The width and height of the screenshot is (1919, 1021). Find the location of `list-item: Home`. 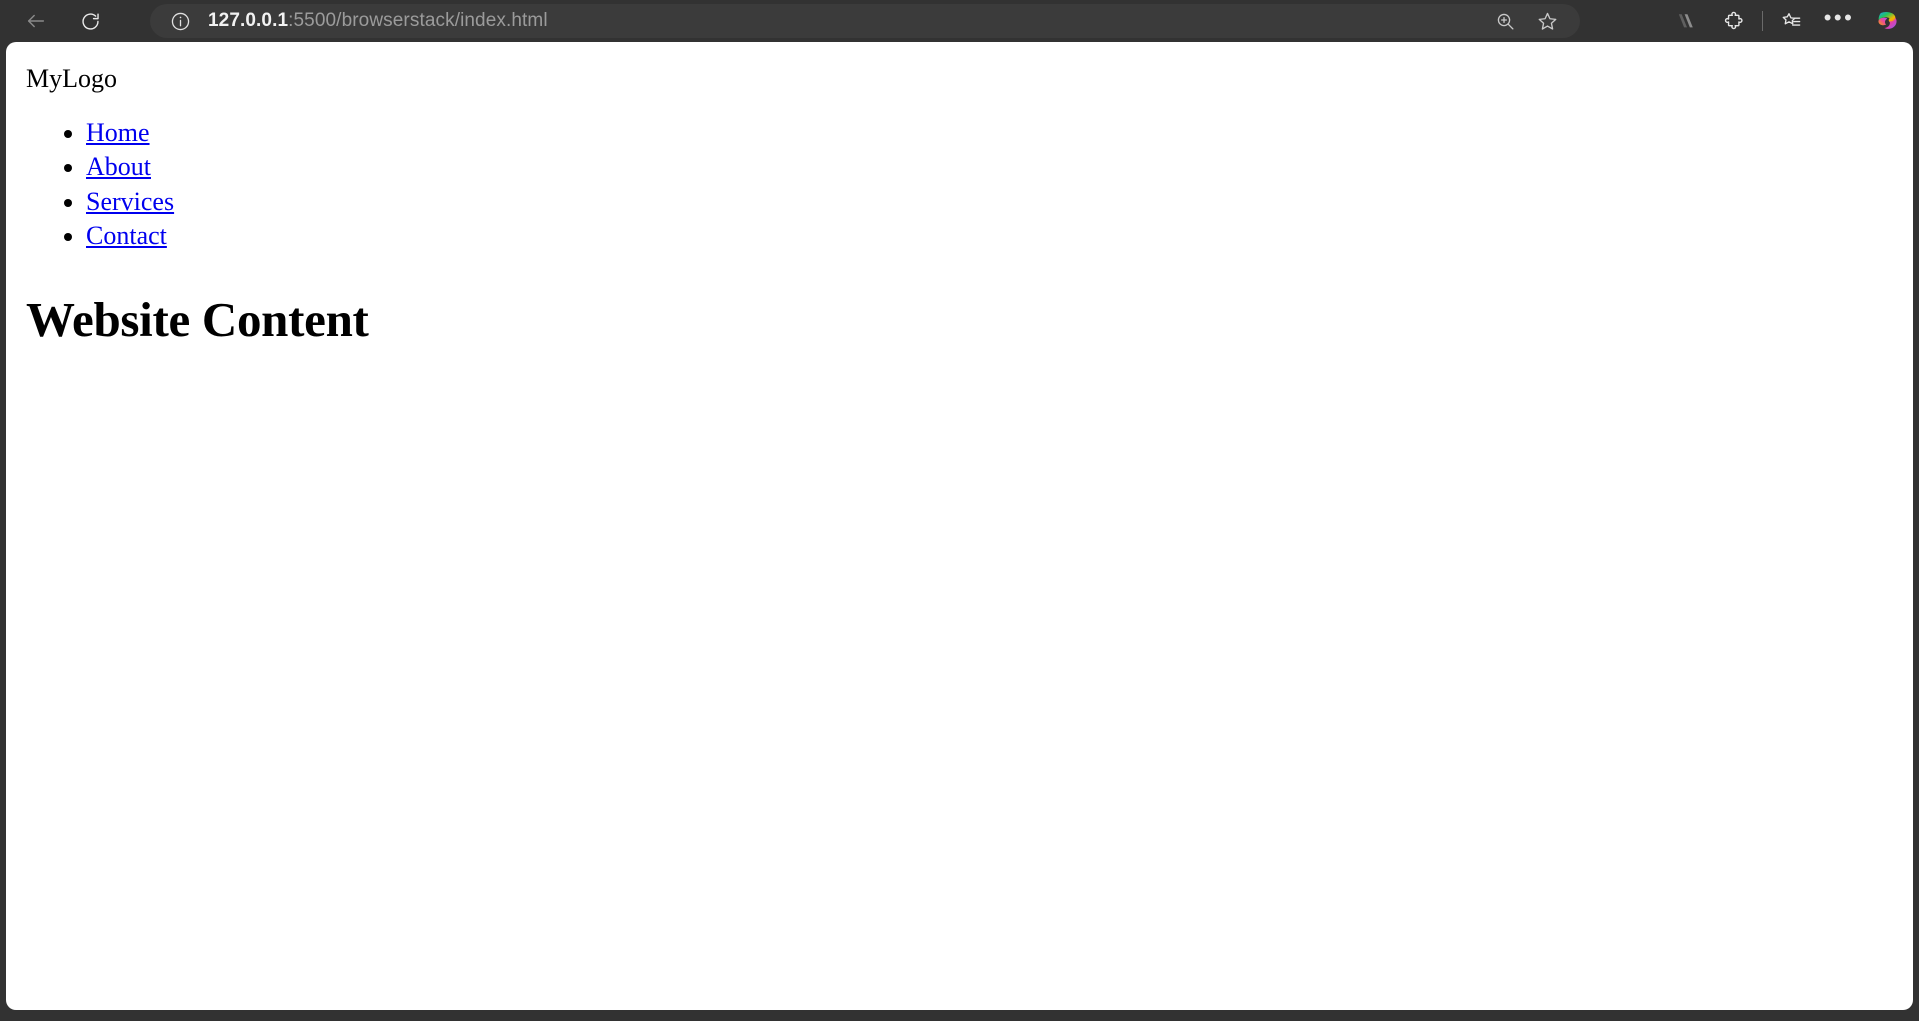

list-item: Home is located at coordinates (999, 133).